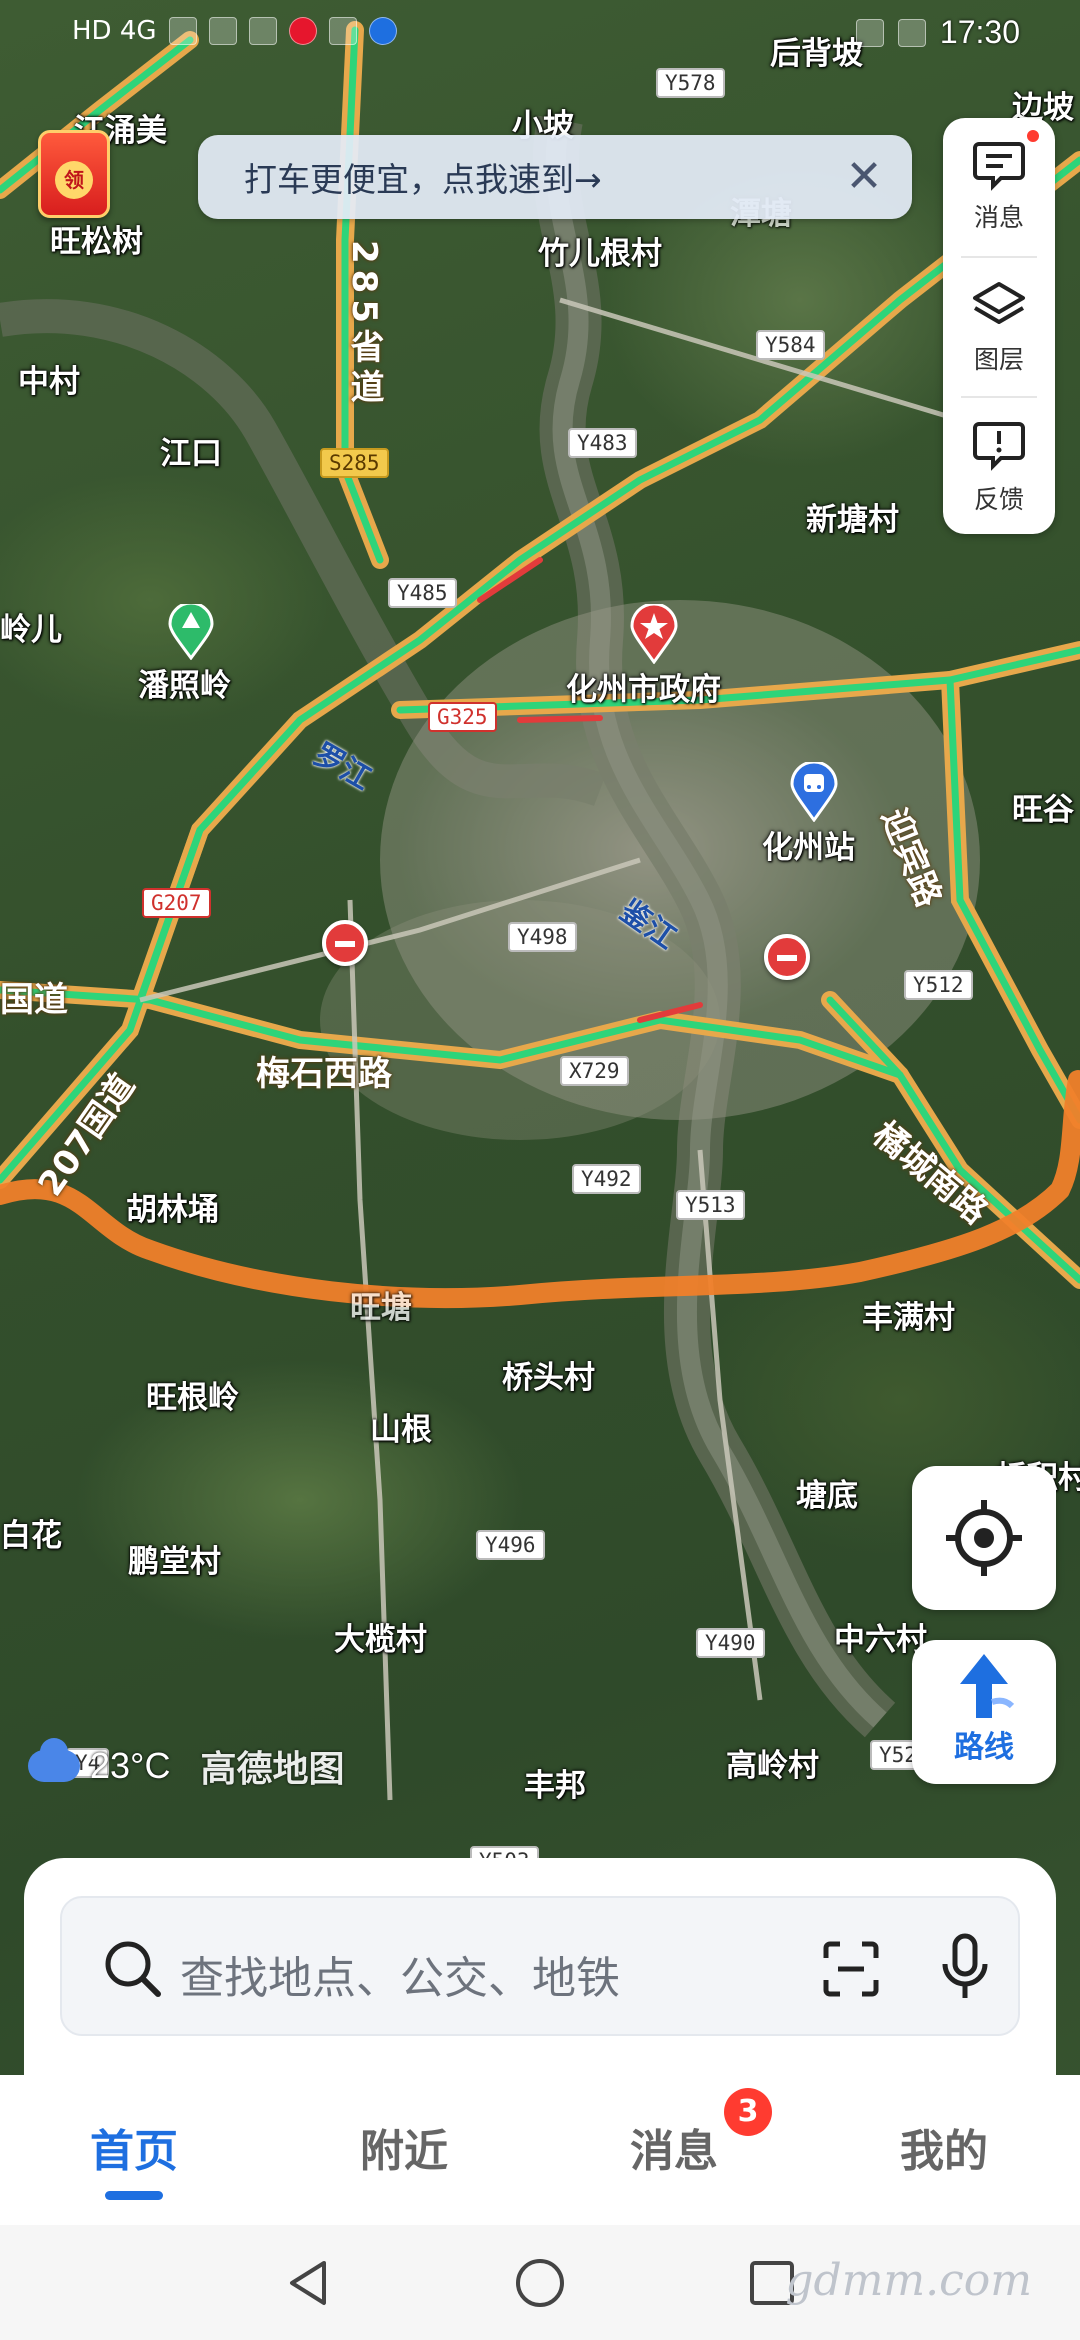 This screenshot has width=1080, height=2340. What do you see at coordinates (184, 686) in the screenshot?
I see `place-label: 潘照岭` at bounding box center [184, 686].